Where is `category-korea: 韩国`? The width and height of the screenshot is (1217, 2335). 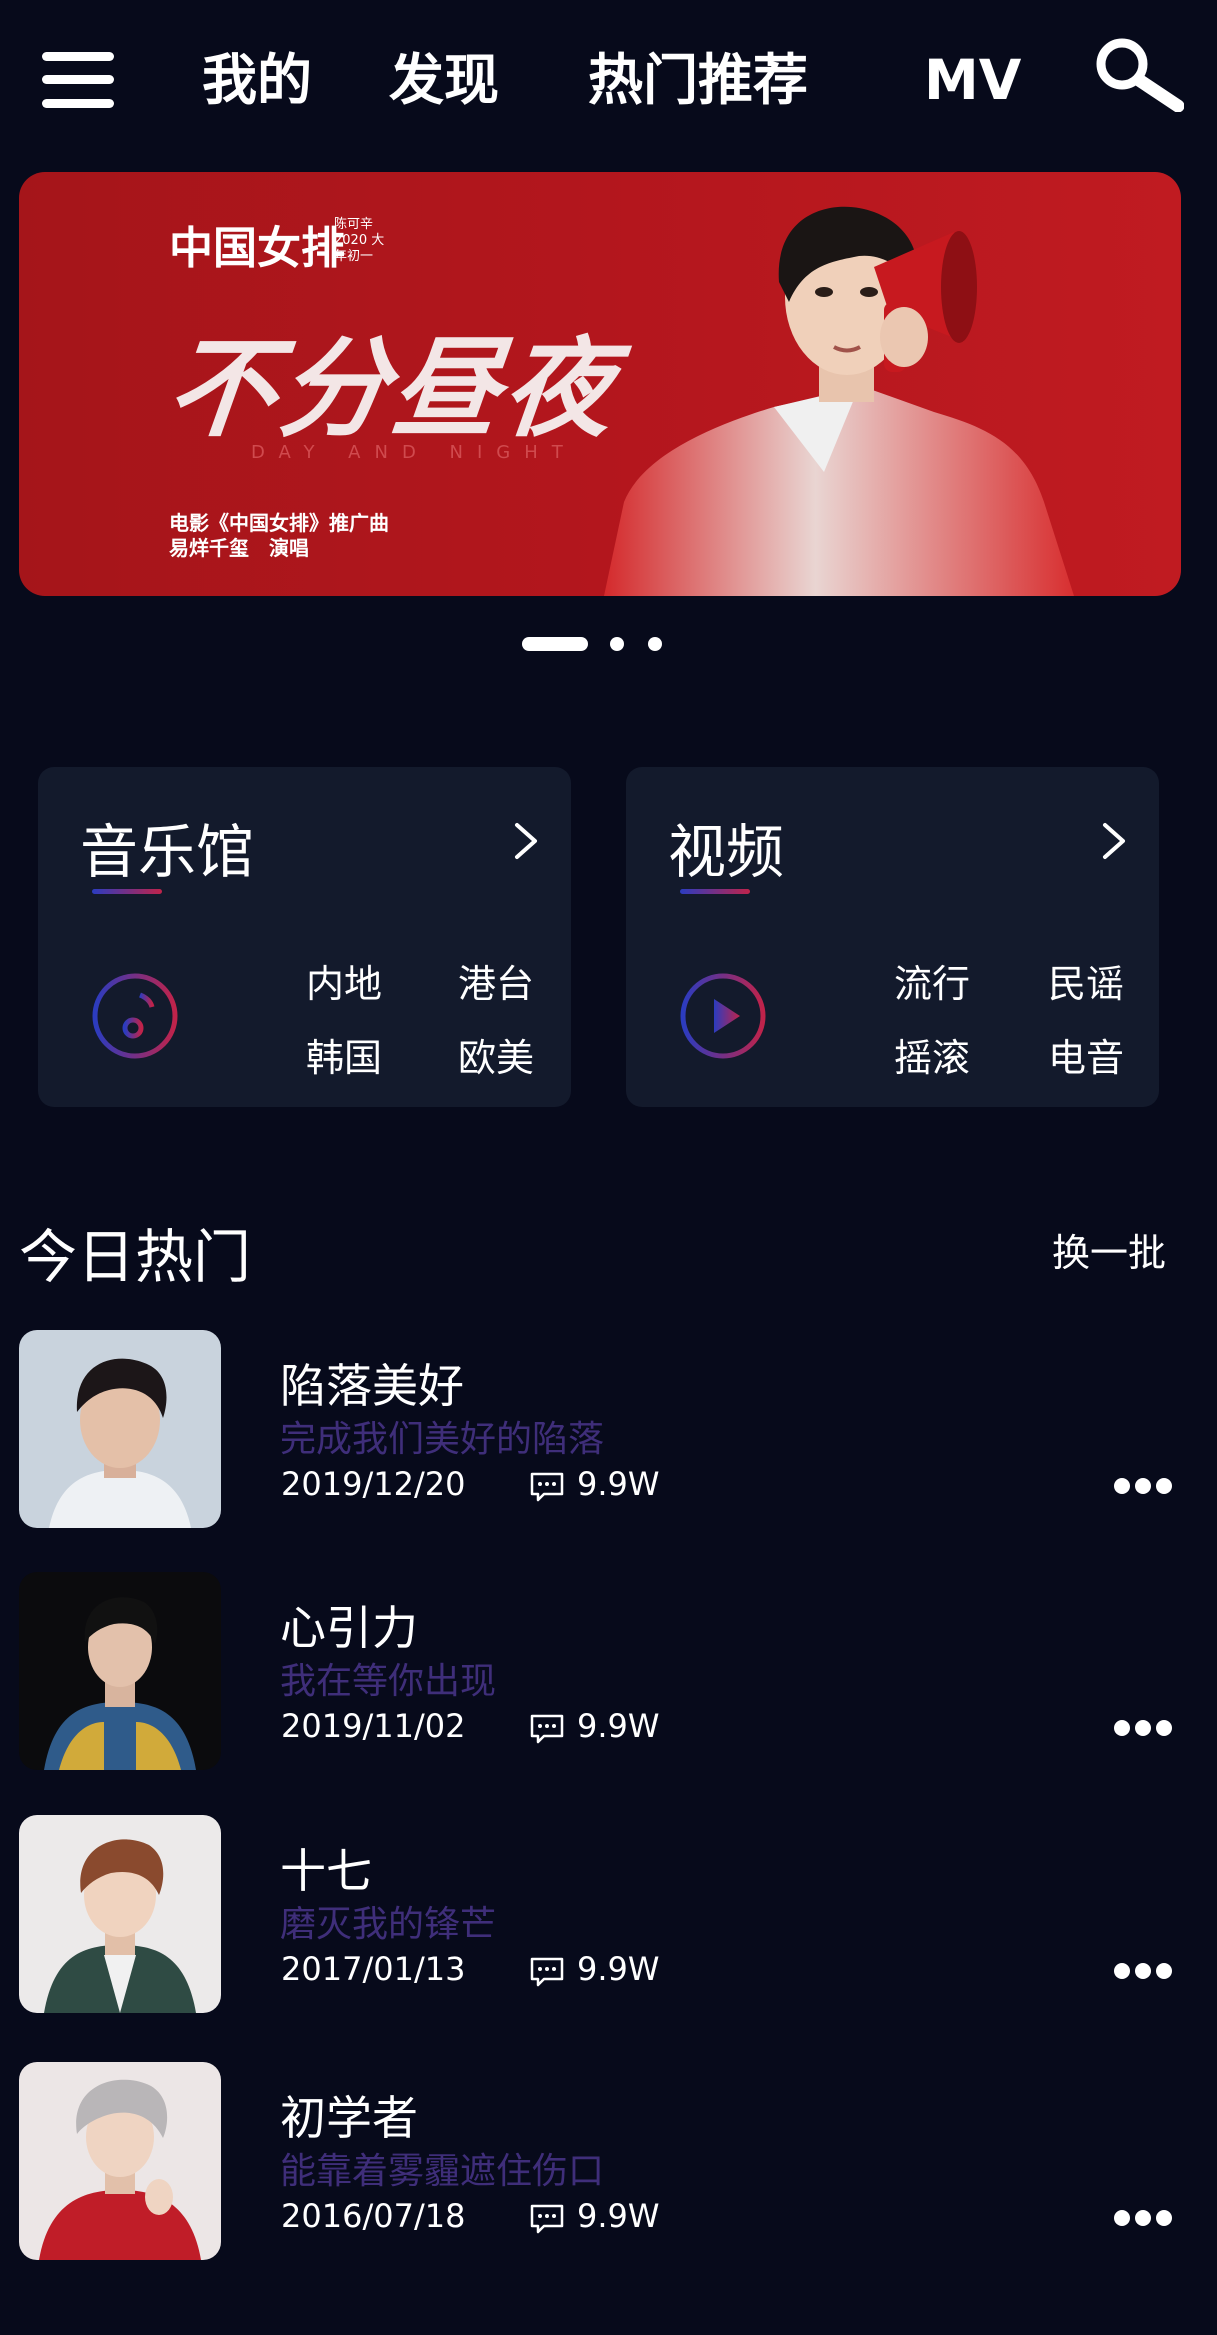
category-korea: 韩国 is located at coordinates (344, 1054).